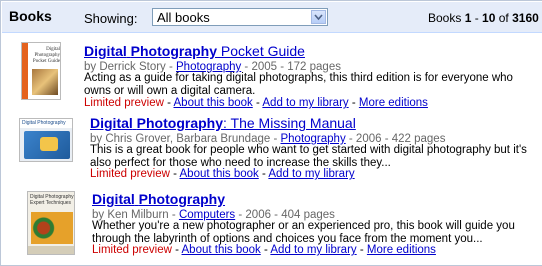 Image resolution: width=542 pixels, height=266 pixels. I want to click on book-title-link-1: Digital Photography Pocket Guide, so click(194, 51).